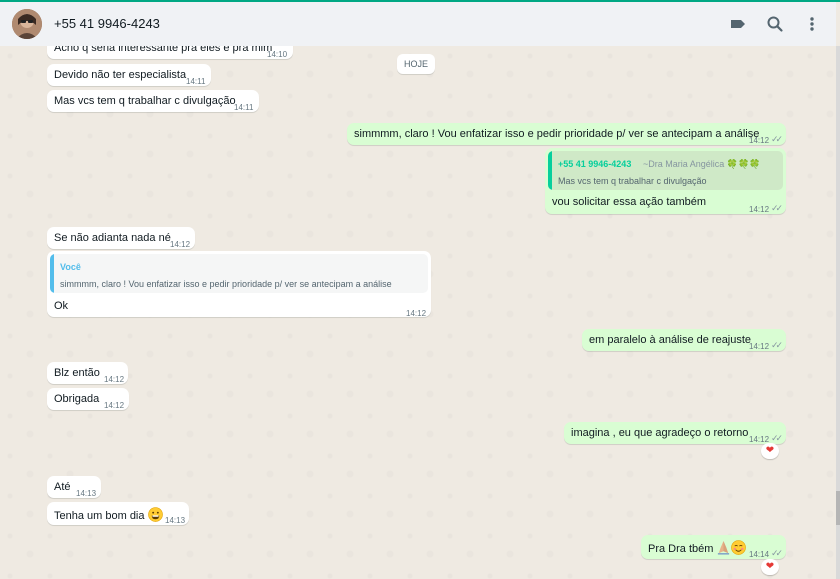  Describe the element at coordinates (838, 508) in the screenshot. I see `scrollbar-thumb` at that location.